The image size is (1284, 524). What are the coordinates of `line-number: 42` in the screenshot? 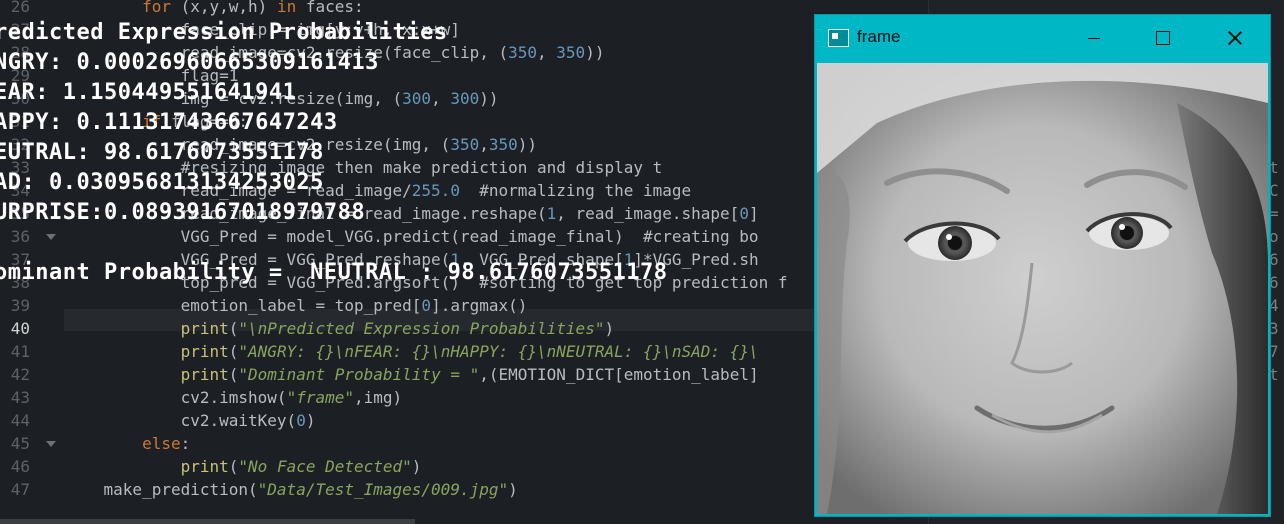 It's located at (20, 374).